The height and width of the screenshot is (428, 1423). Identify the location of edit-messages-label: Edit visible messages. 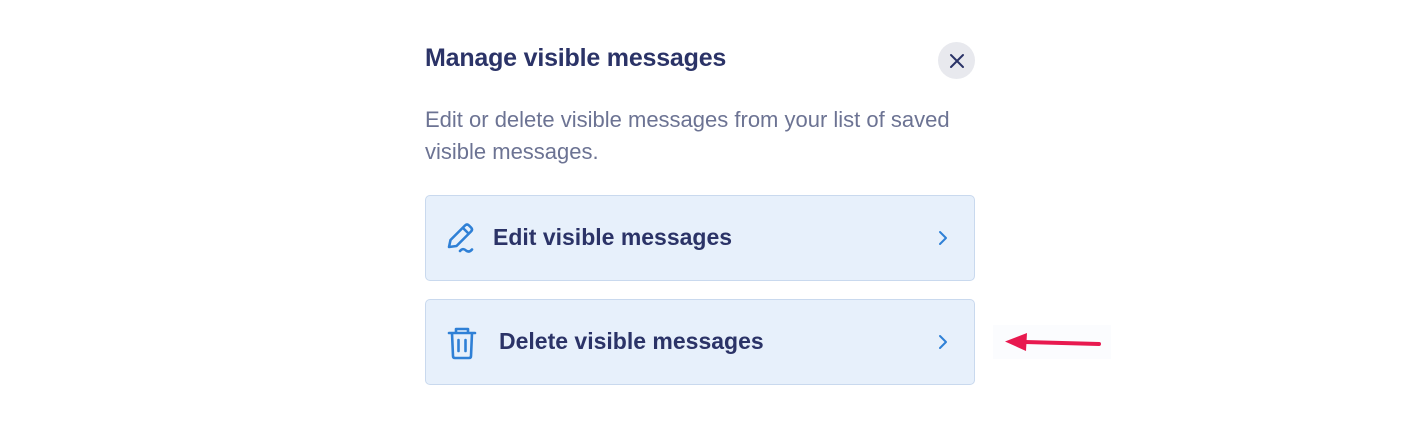
(613, 237).